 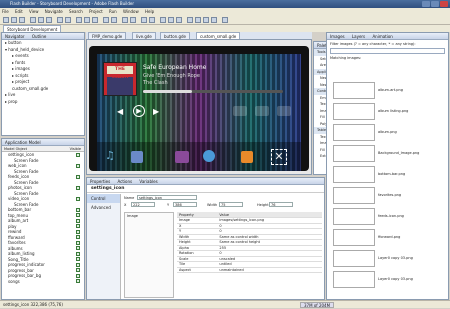 I want to click on side-tab-advanced: Advanced, so click(x=103, y=207).